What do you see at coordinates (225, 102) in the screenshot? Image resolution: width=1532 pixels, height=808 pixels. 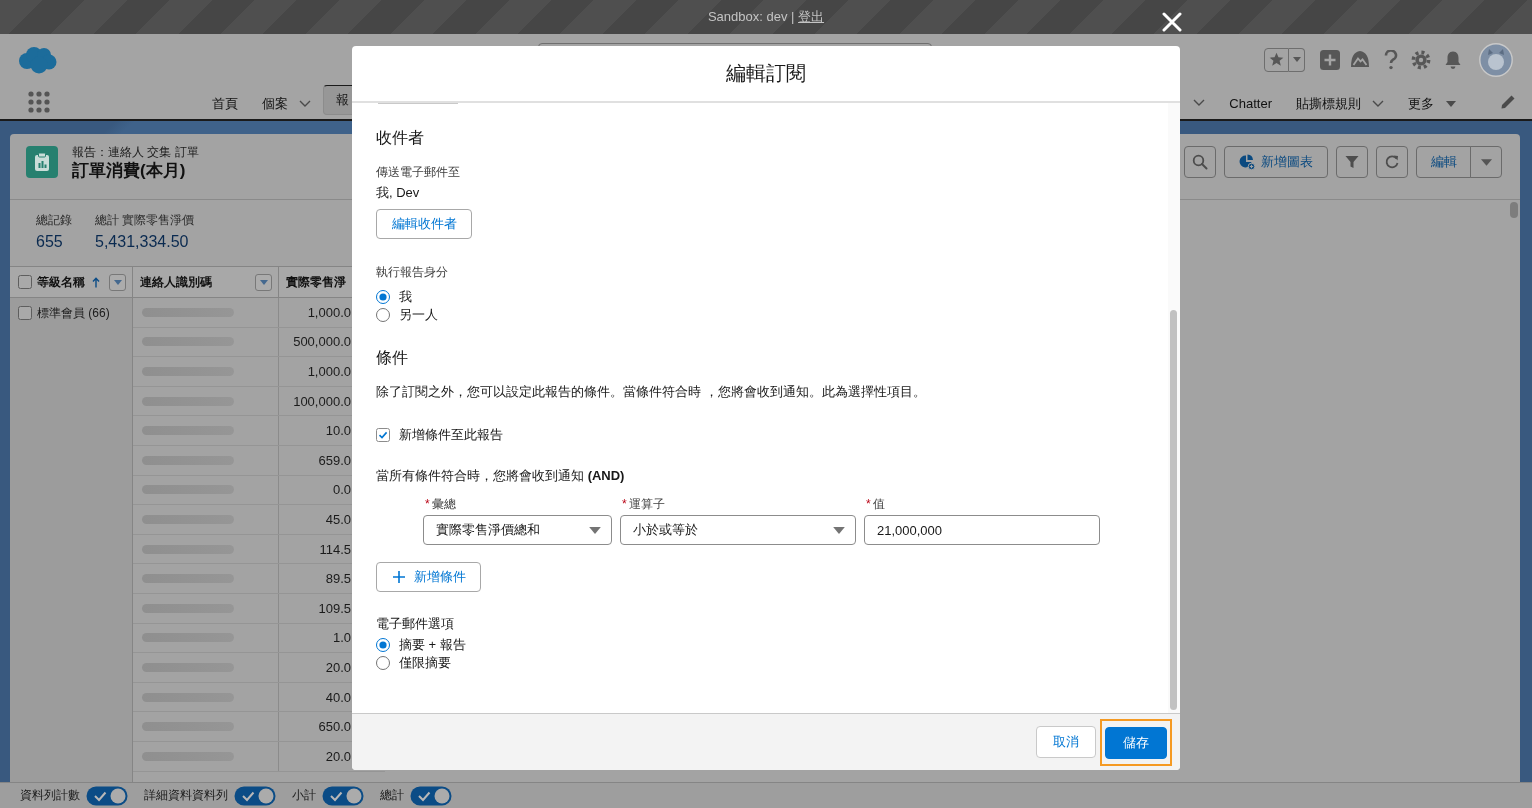 I see `nav-tab: 首頁` at bounding box center [225, 102].